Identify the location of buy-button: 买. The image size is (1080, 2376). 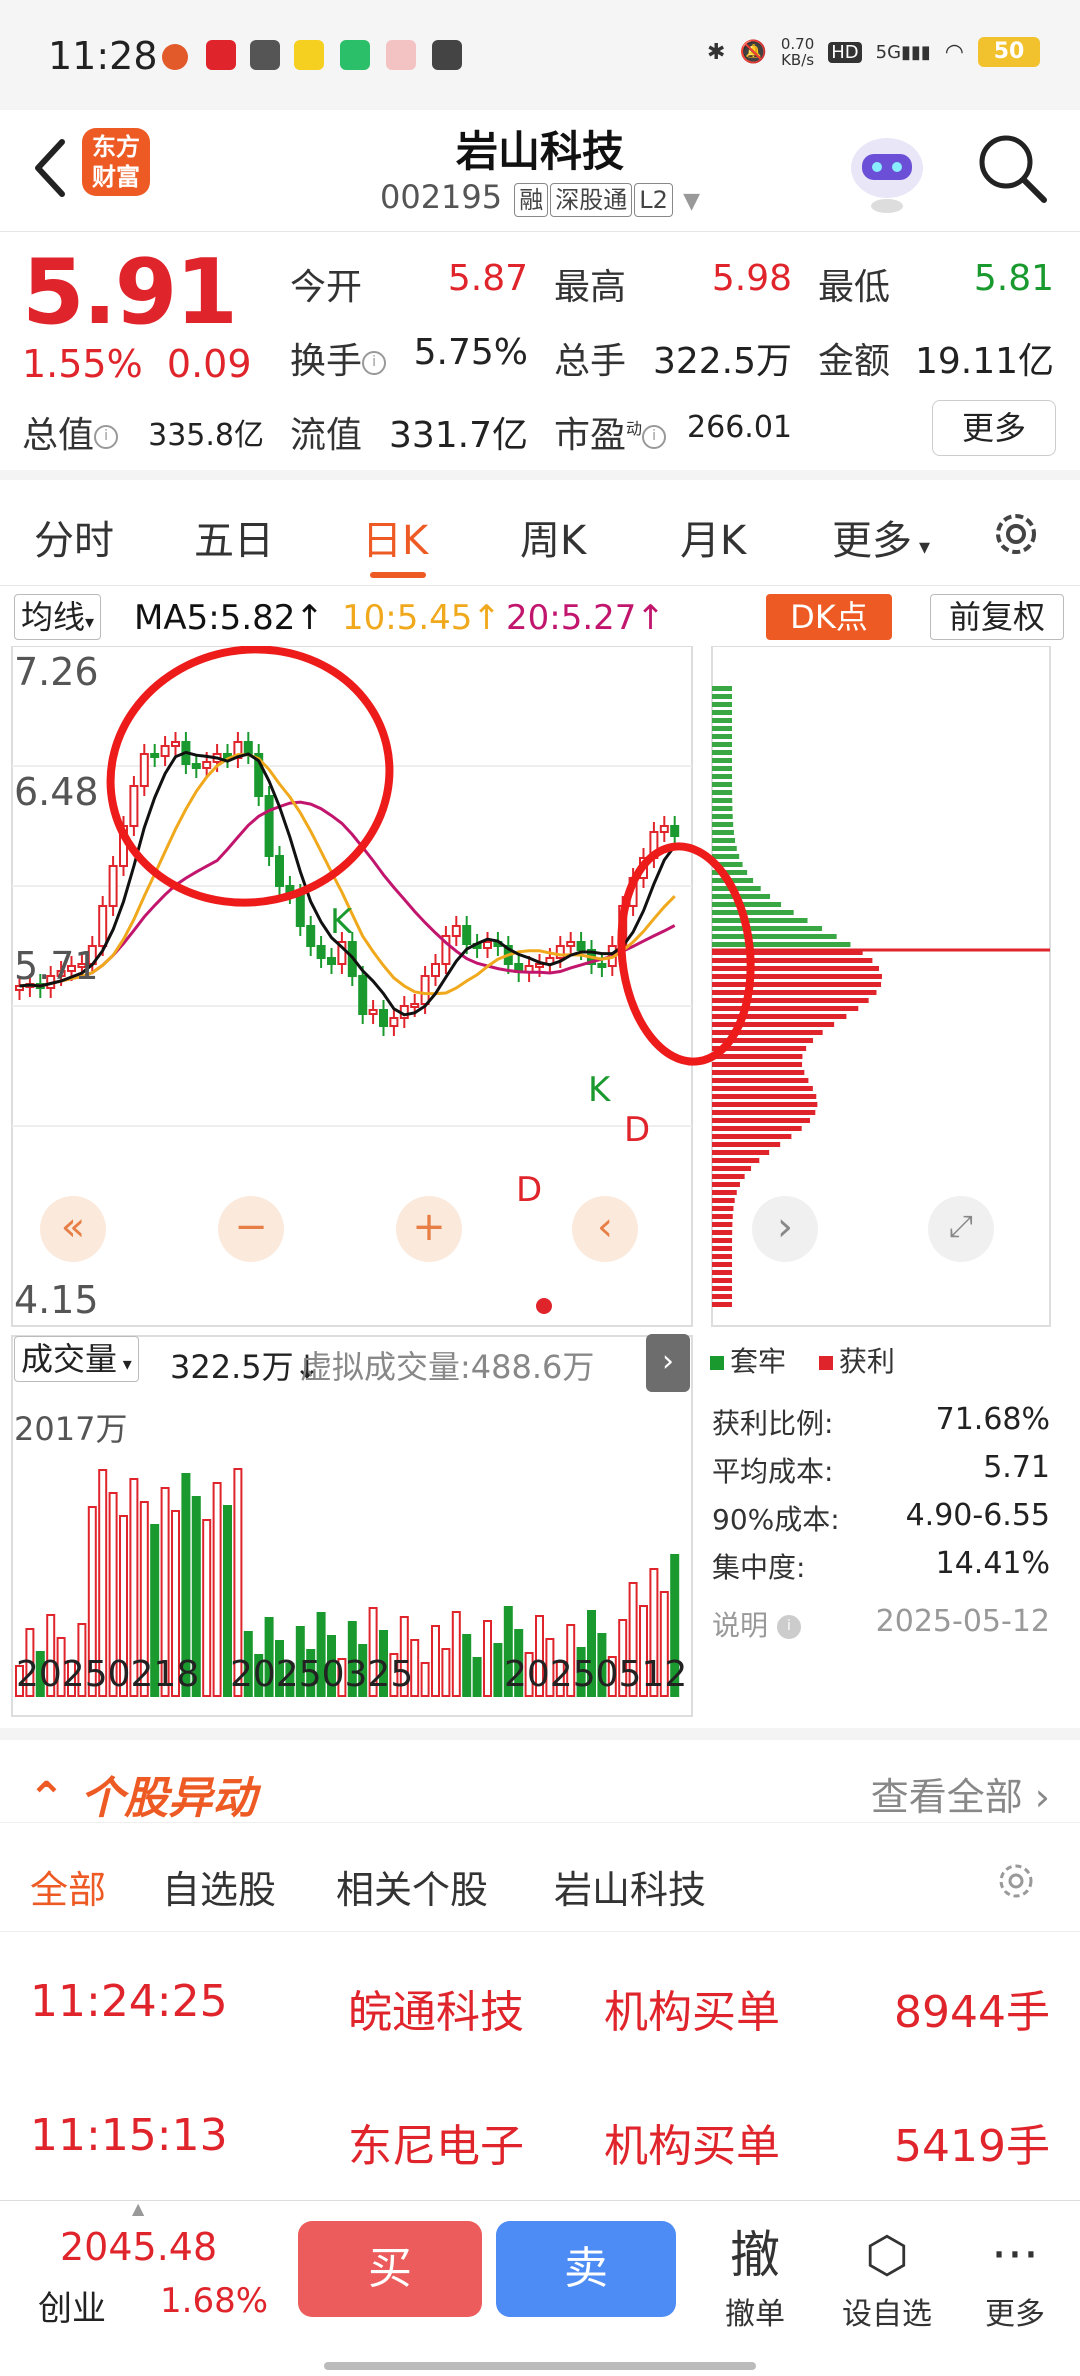
(390, 2269).